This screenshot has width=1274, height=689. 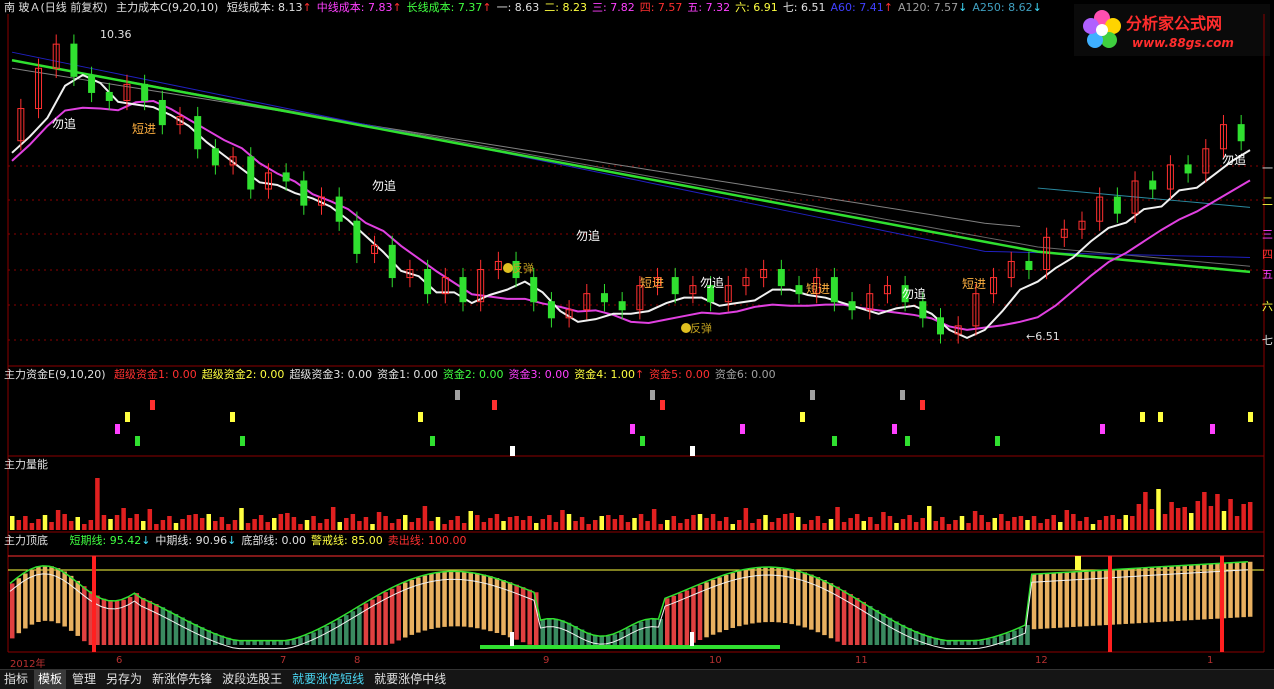 What do you see at coordinates (630, 647) in the screenshot?
I see `bottom-zone-bar` at bounding box center [630, 647].